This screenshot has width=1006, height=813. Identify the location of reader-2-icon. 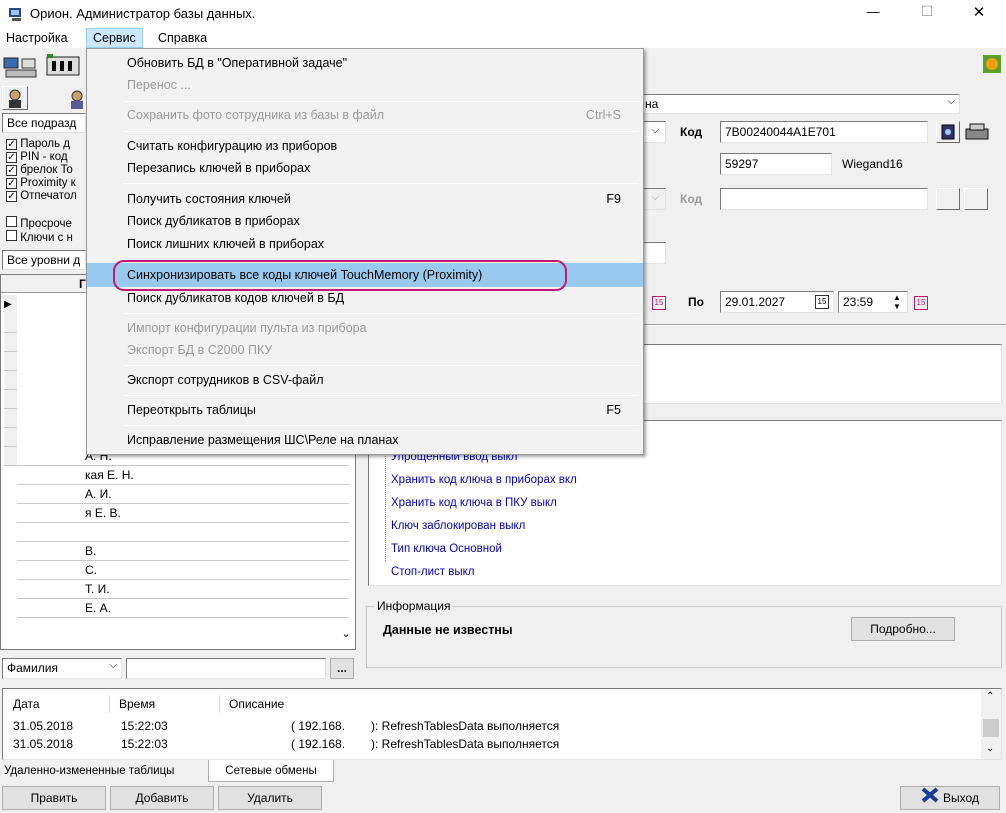
(976, 199).